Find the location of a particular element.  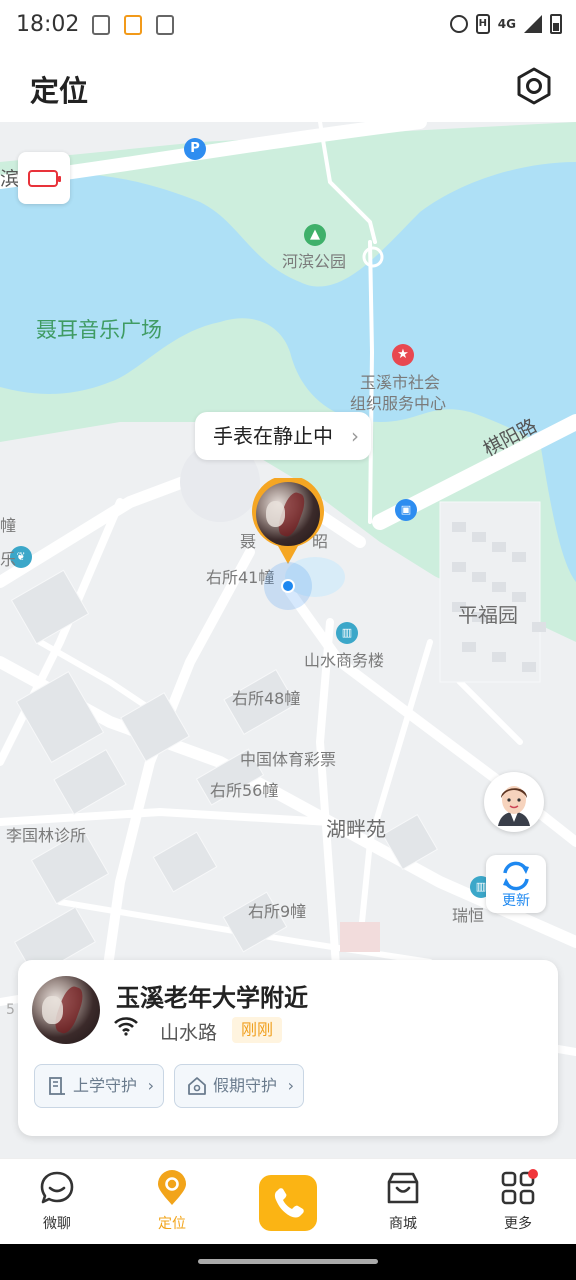

tree-icon: ▲ is located at coordinates (315, 235).